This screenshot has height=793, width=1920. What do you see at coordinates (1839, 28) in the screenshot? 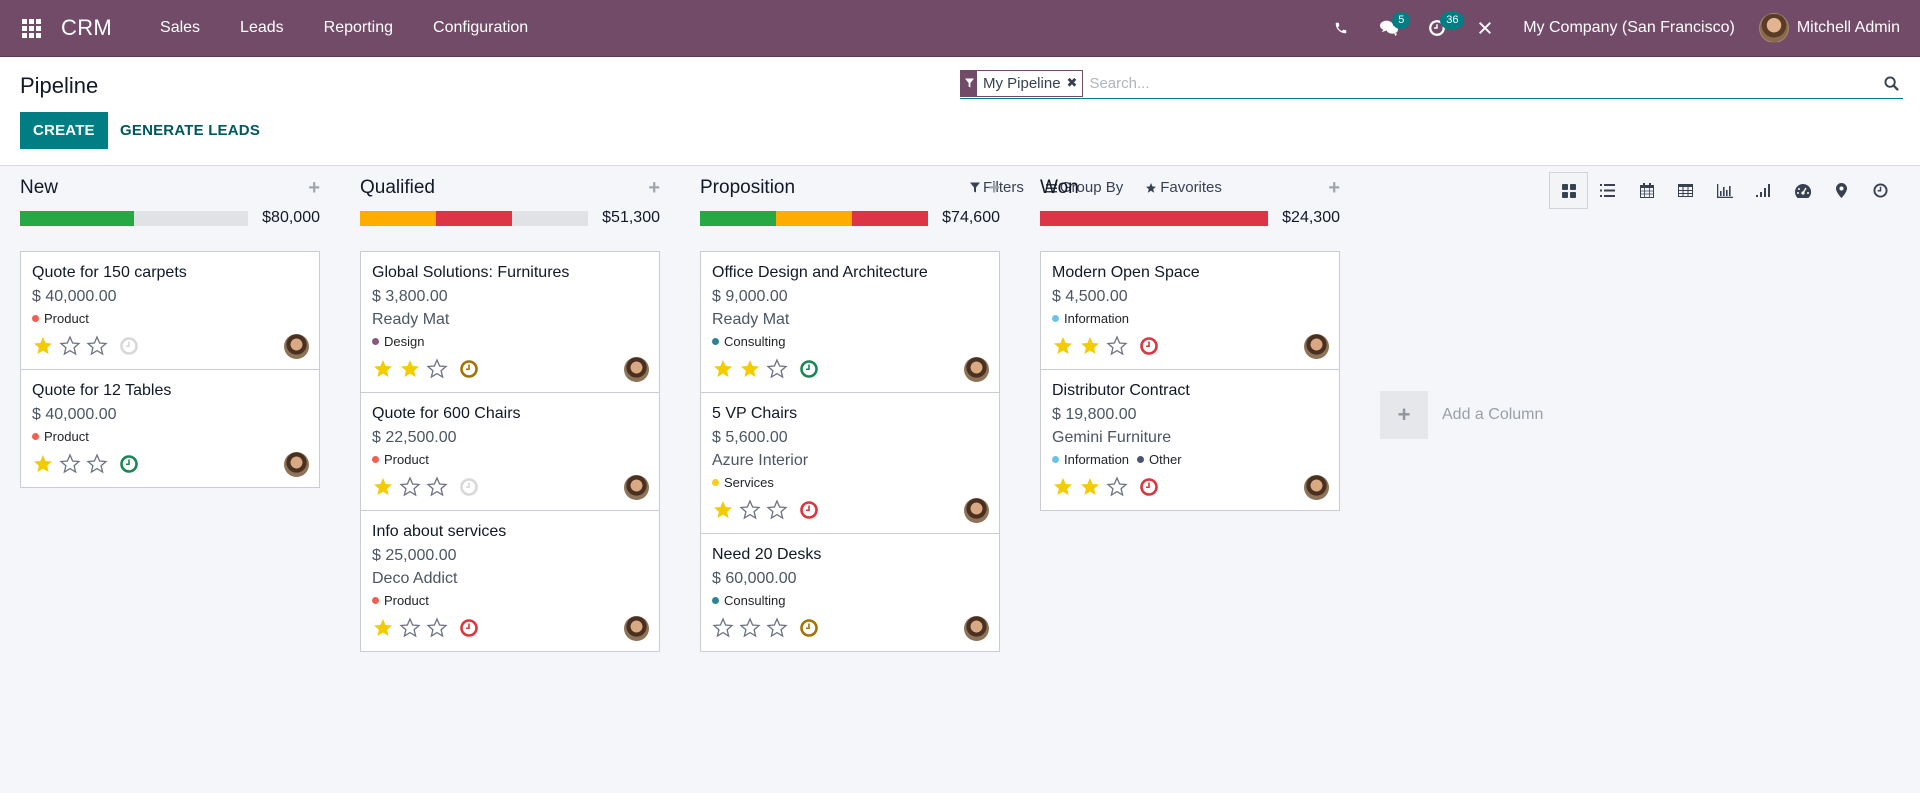
I see `user-menu: Mitchell Admin` at bounding box center [1839, 28].